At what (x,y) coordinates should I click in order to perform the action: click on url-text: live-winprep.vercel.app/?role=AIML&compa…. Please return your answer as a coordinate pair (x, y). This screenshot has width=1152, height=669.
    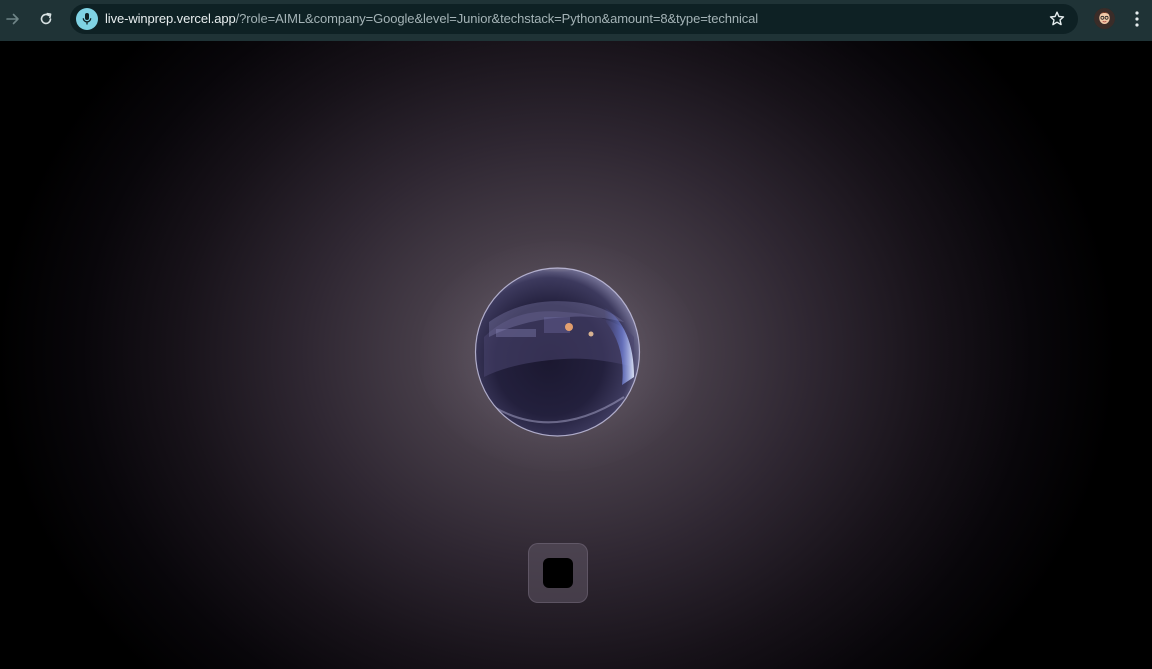
    Looking at the image, I should click on (431, 18).